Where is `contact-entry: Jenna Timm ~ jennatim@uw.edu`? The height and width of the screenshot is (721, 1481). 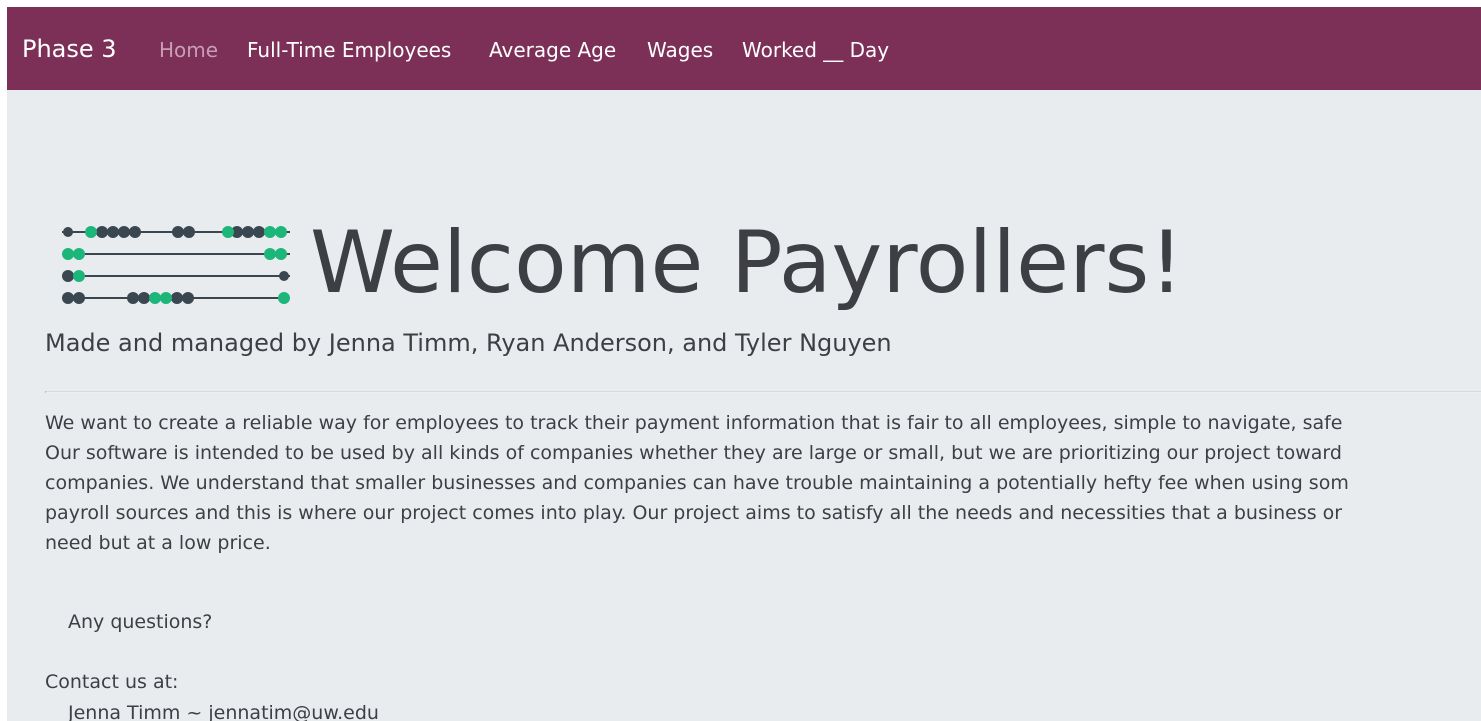
contact-entry: Jenna Timm ~ jennatim@uw.edu is located at coordinates (223, 711).